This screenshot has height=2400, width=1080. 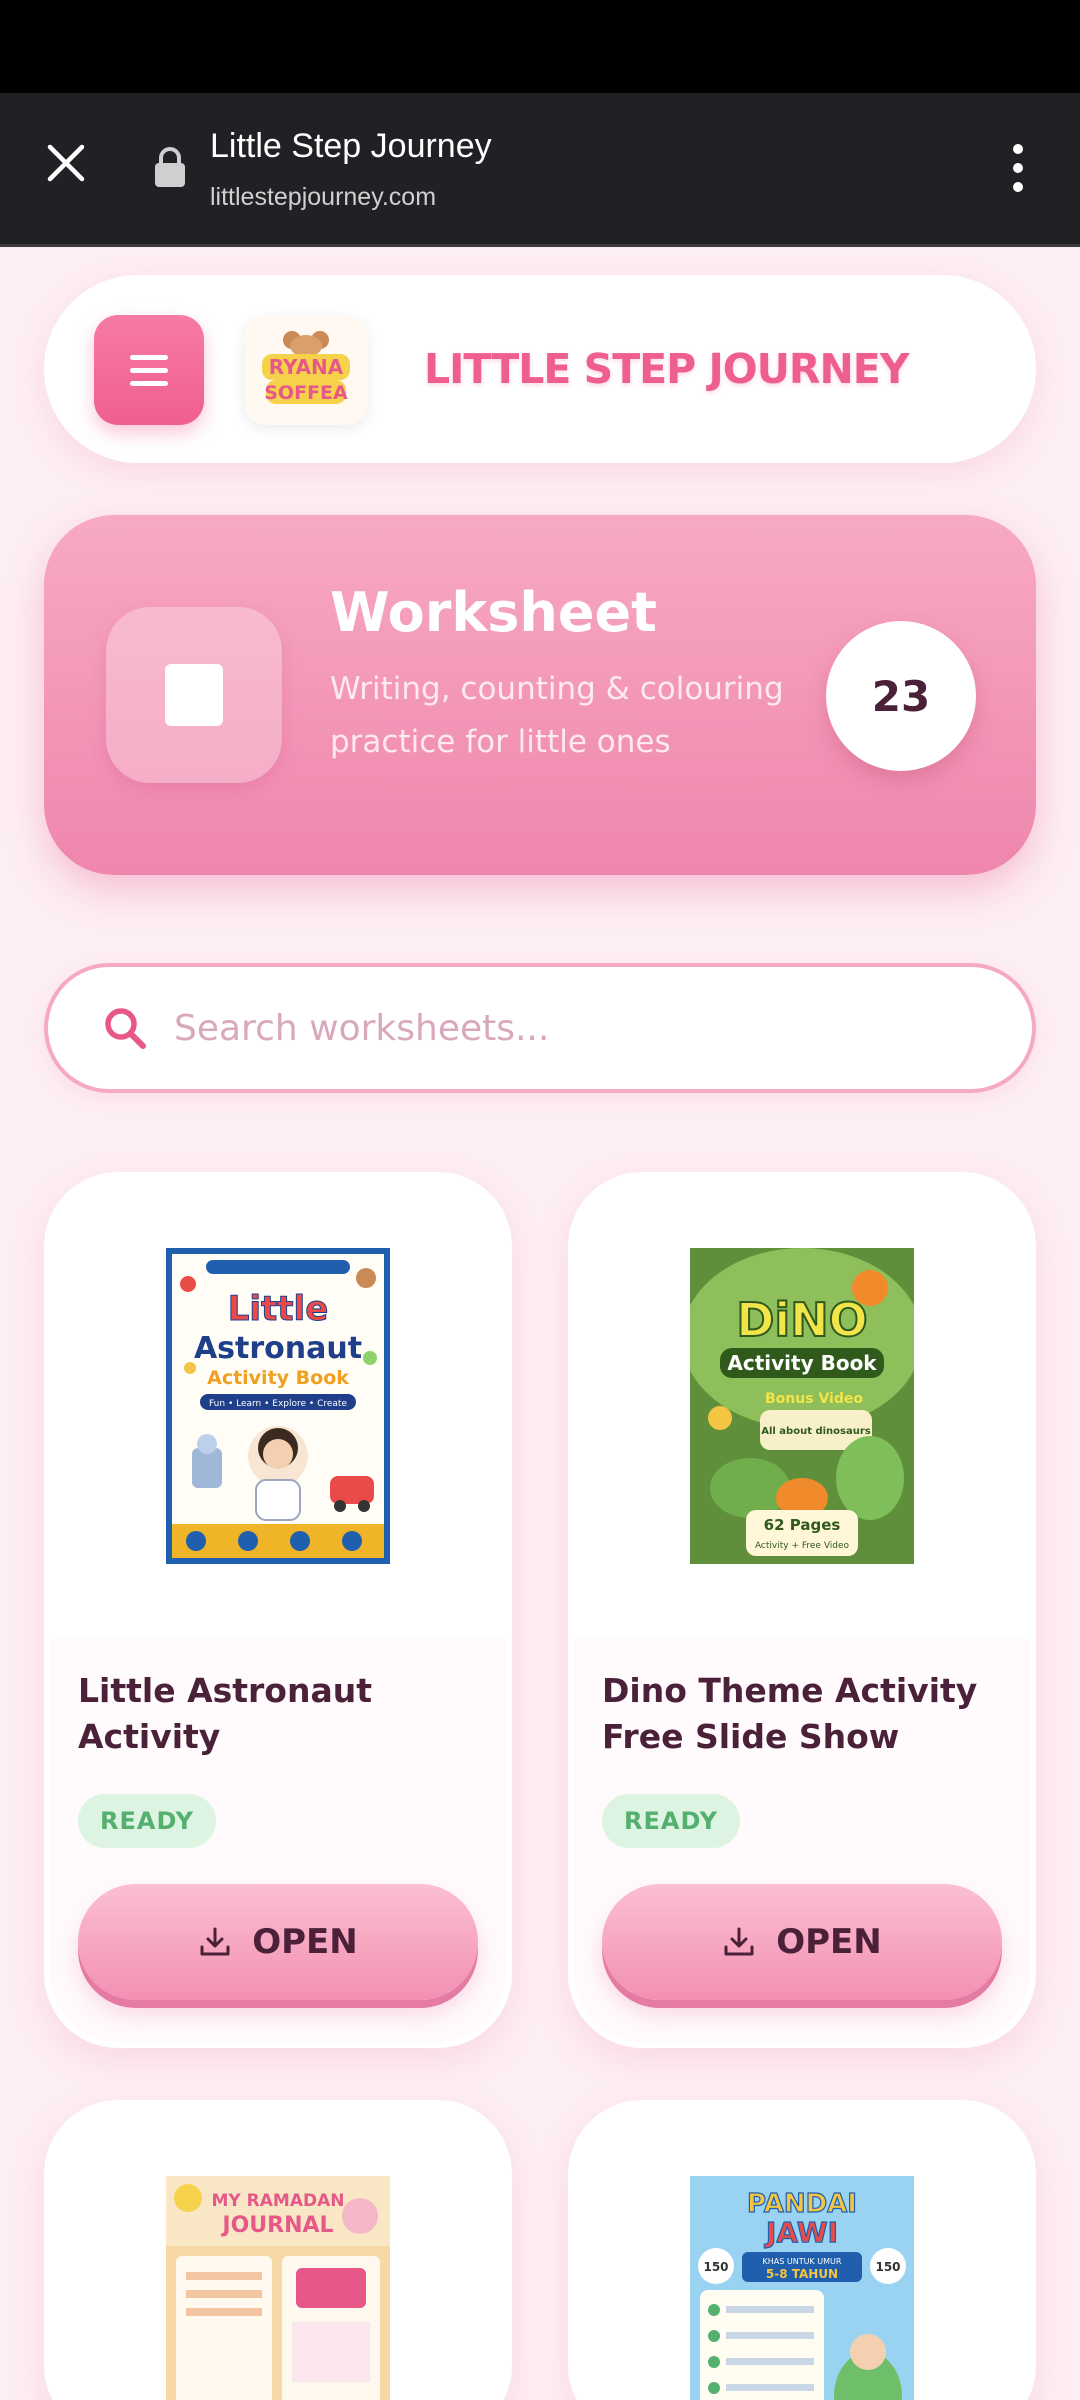 I want to click on search-input, so click(x=574, y=1028).